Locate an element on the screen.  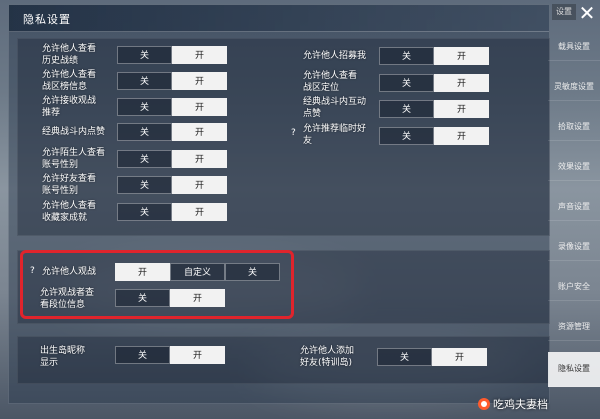
setting-label: 经典战斗内点赞 is located at coordinates (74, 132).